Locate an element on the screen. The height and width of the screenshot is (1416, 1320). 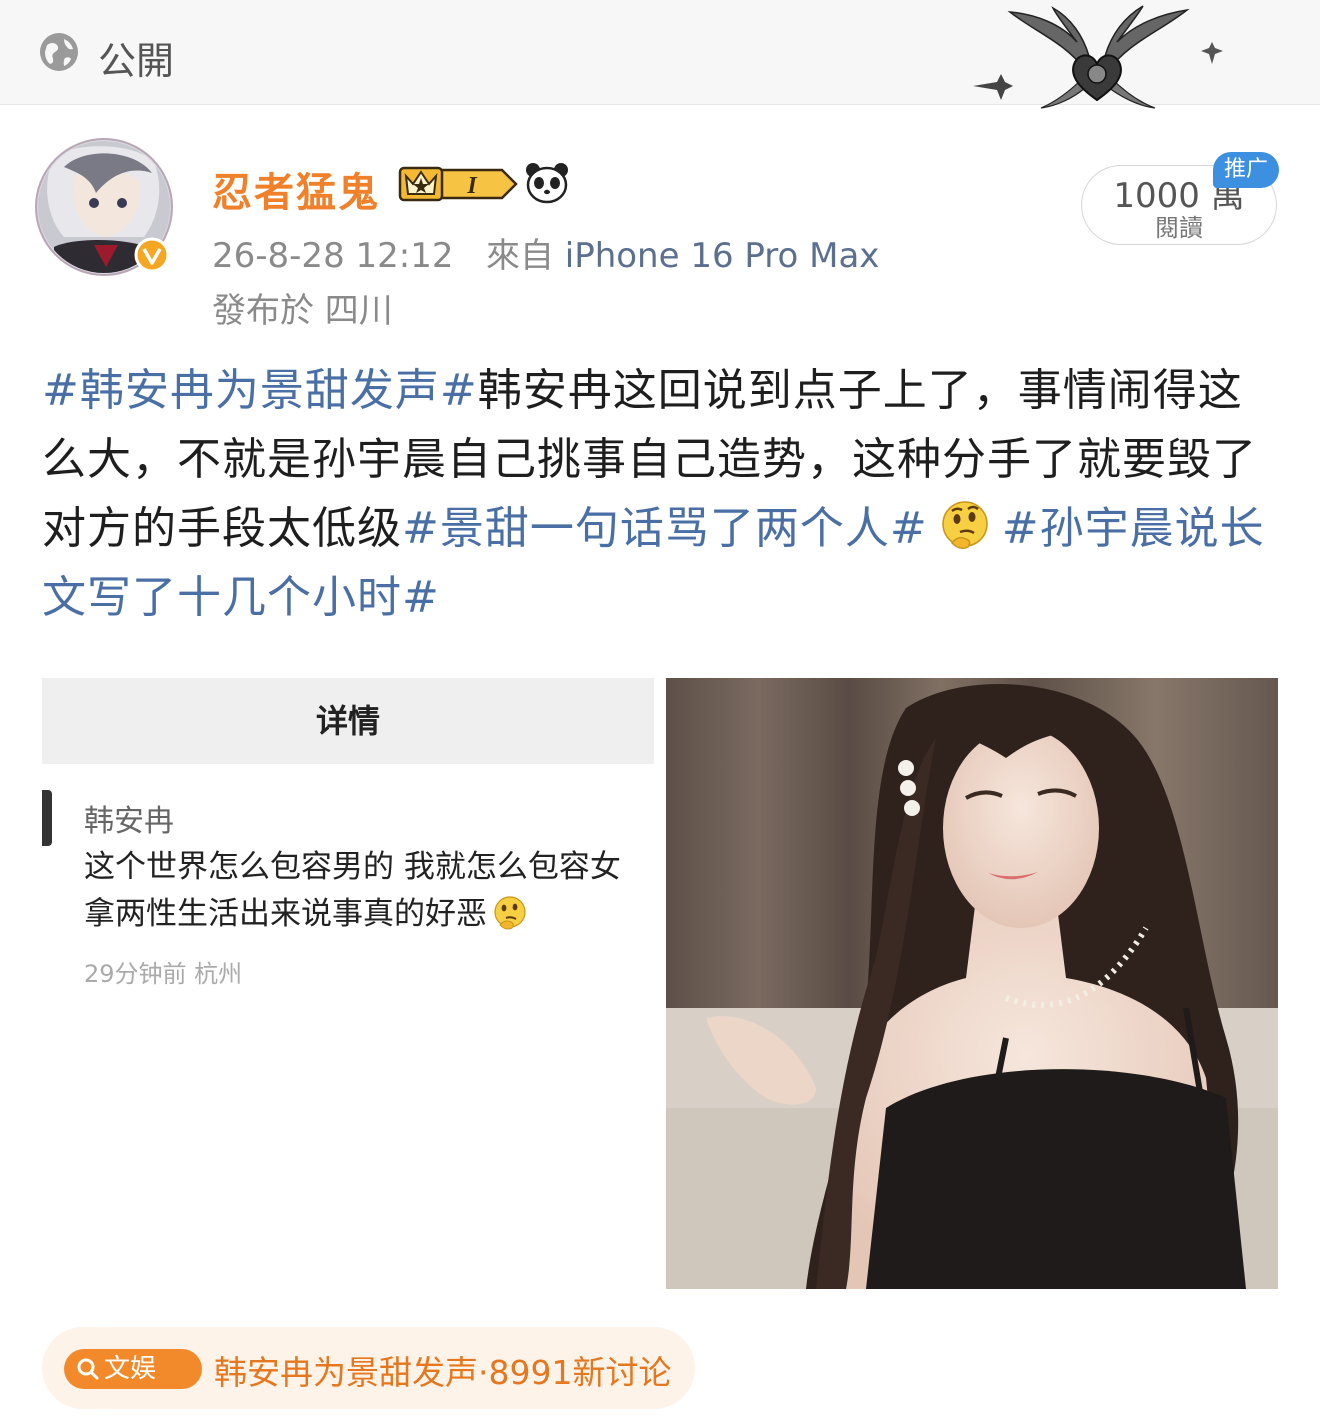
post-location: 發布於 四川 is located at coordinates (302, 311).